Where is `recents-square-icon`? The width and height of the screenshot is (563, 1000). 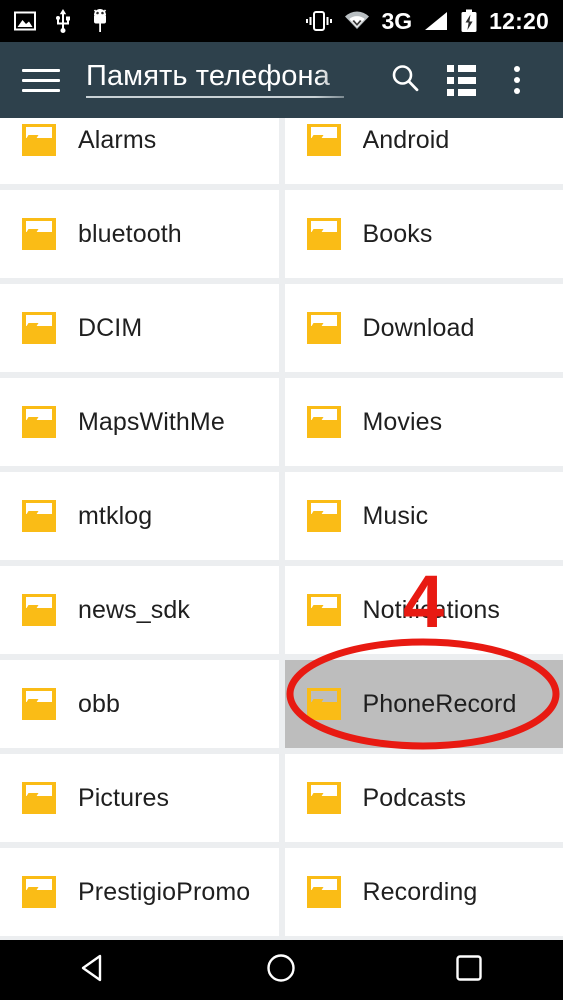
recents-square-icon is located at coordinates (469, 970).